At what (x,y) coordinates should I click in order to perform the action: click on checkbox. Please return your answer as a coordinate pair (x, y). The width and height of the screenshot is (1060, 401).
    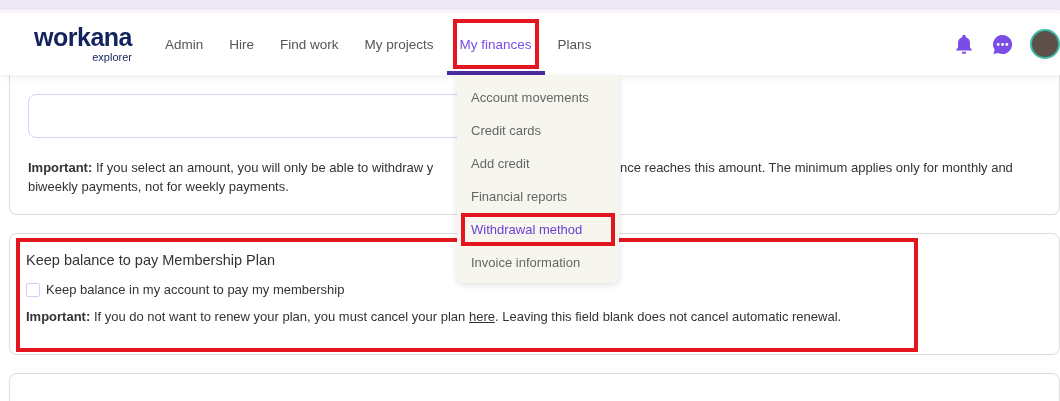
    Looking at the image, I should click on (33, 289).